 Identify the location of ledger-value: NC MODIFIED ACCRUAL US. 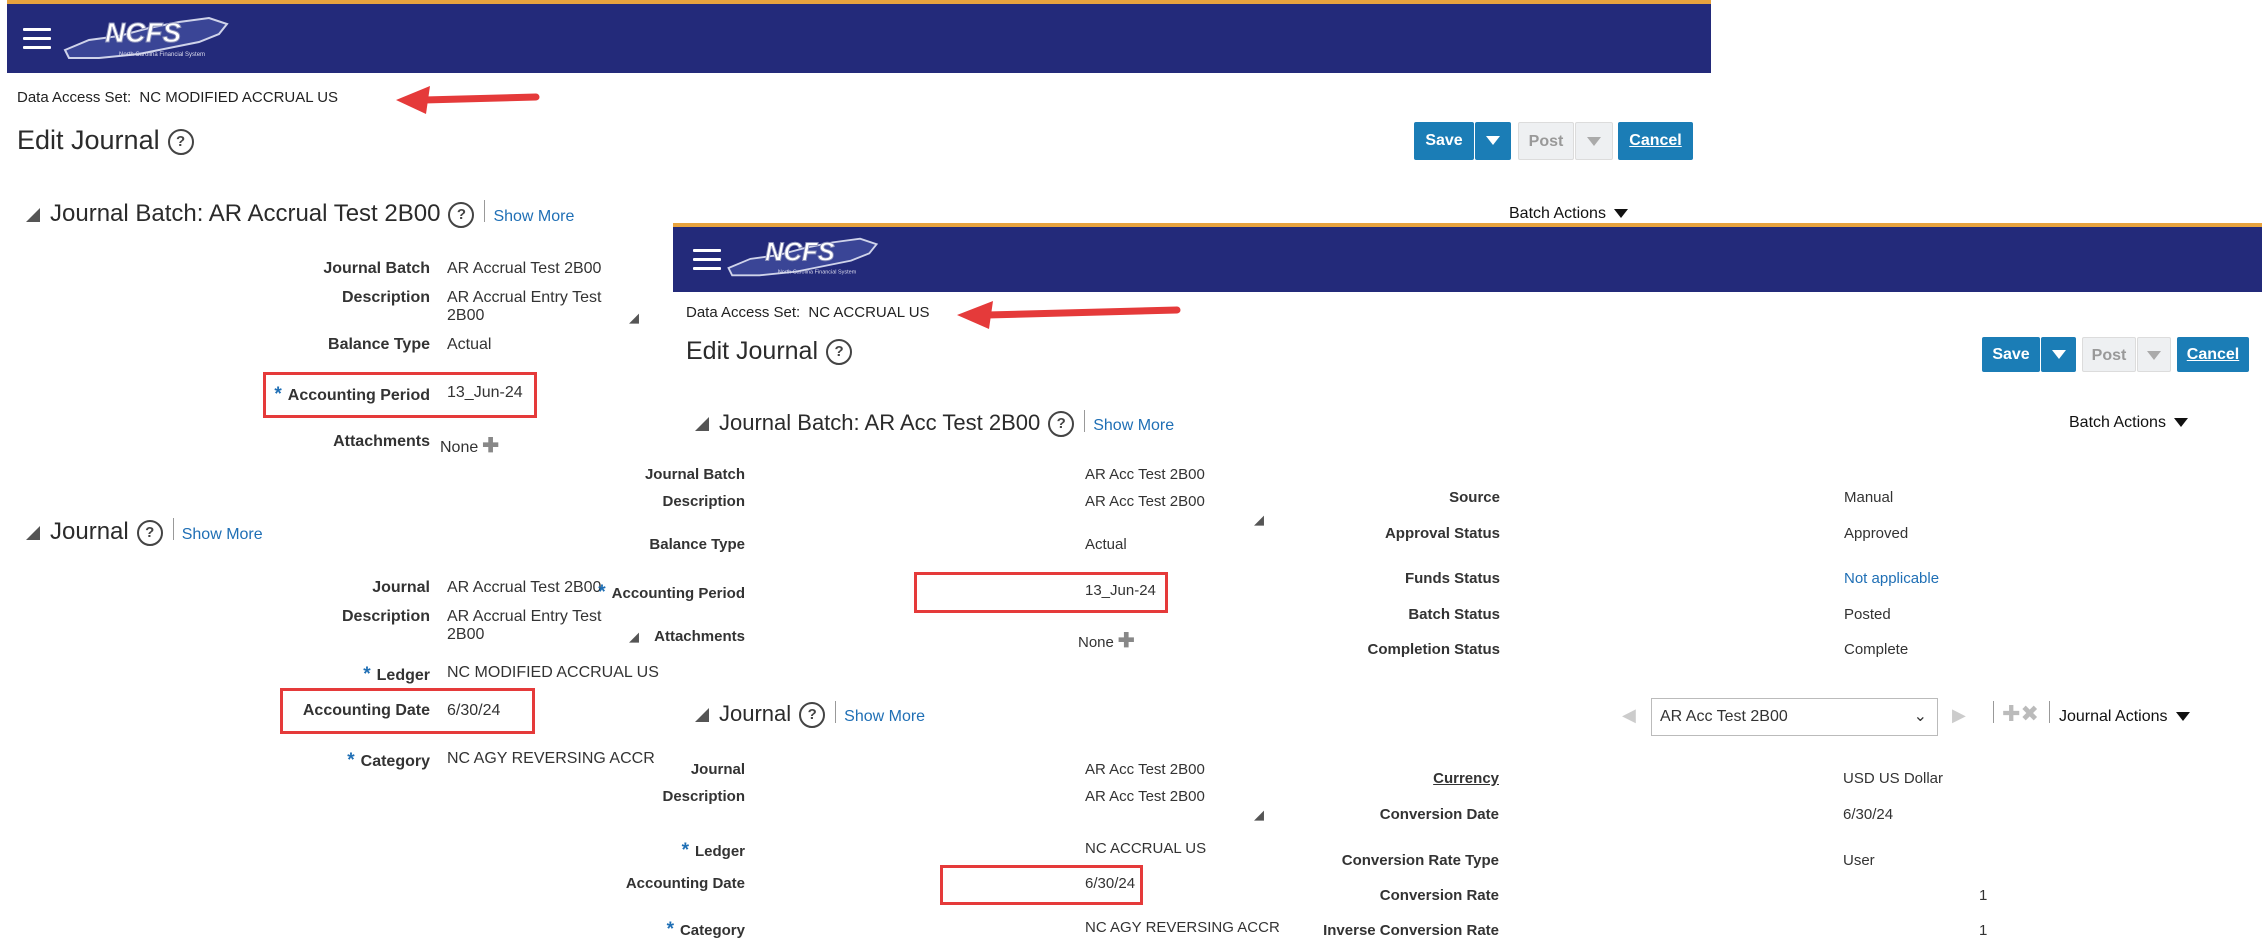
(553, 673).